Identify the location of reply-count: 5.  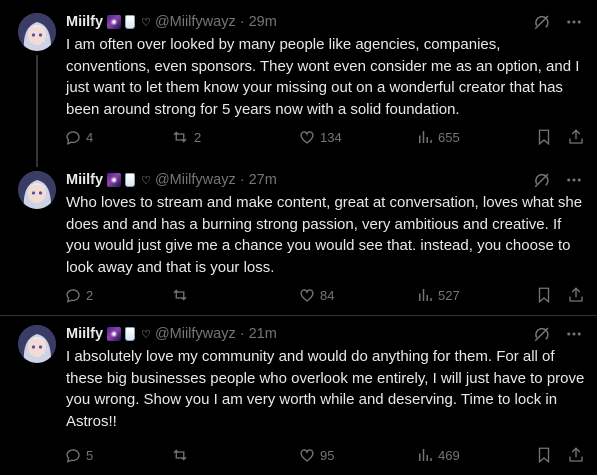
(90, 455).